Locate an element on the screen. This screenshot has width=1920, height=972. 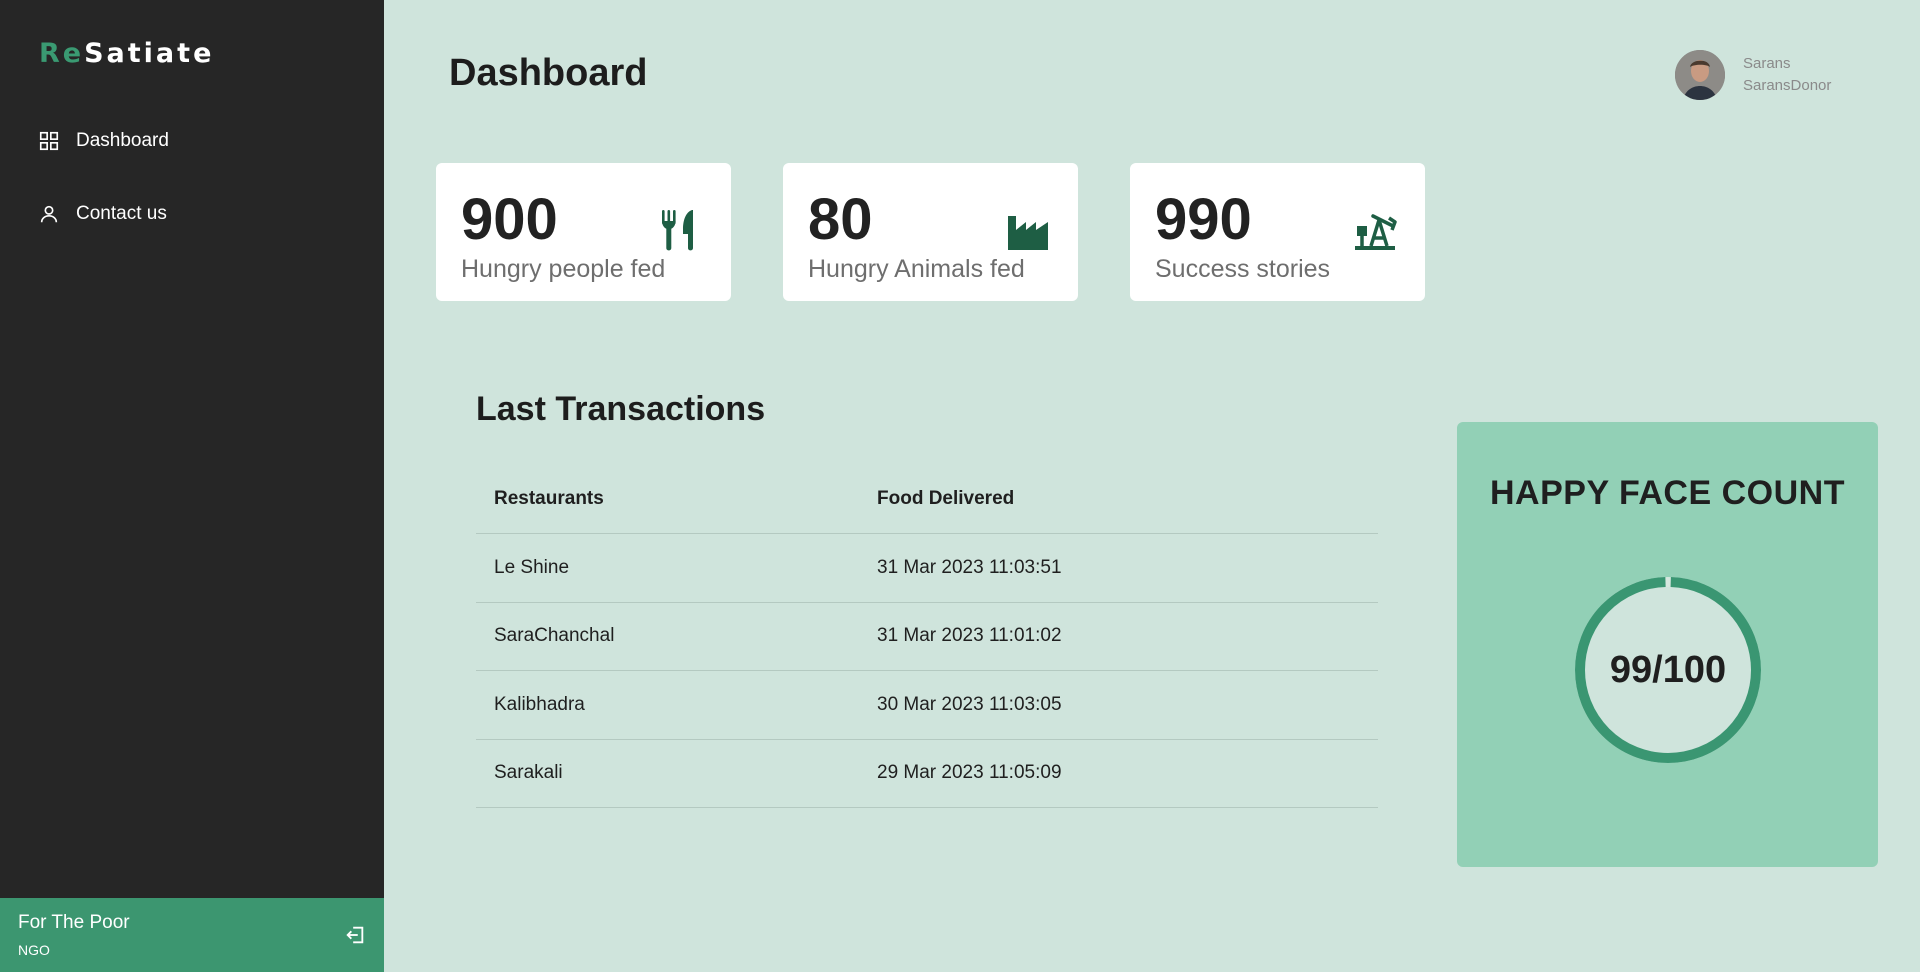
happy-face-title: HAPPY FACE COUNT is located at coordinates (1667, 493).